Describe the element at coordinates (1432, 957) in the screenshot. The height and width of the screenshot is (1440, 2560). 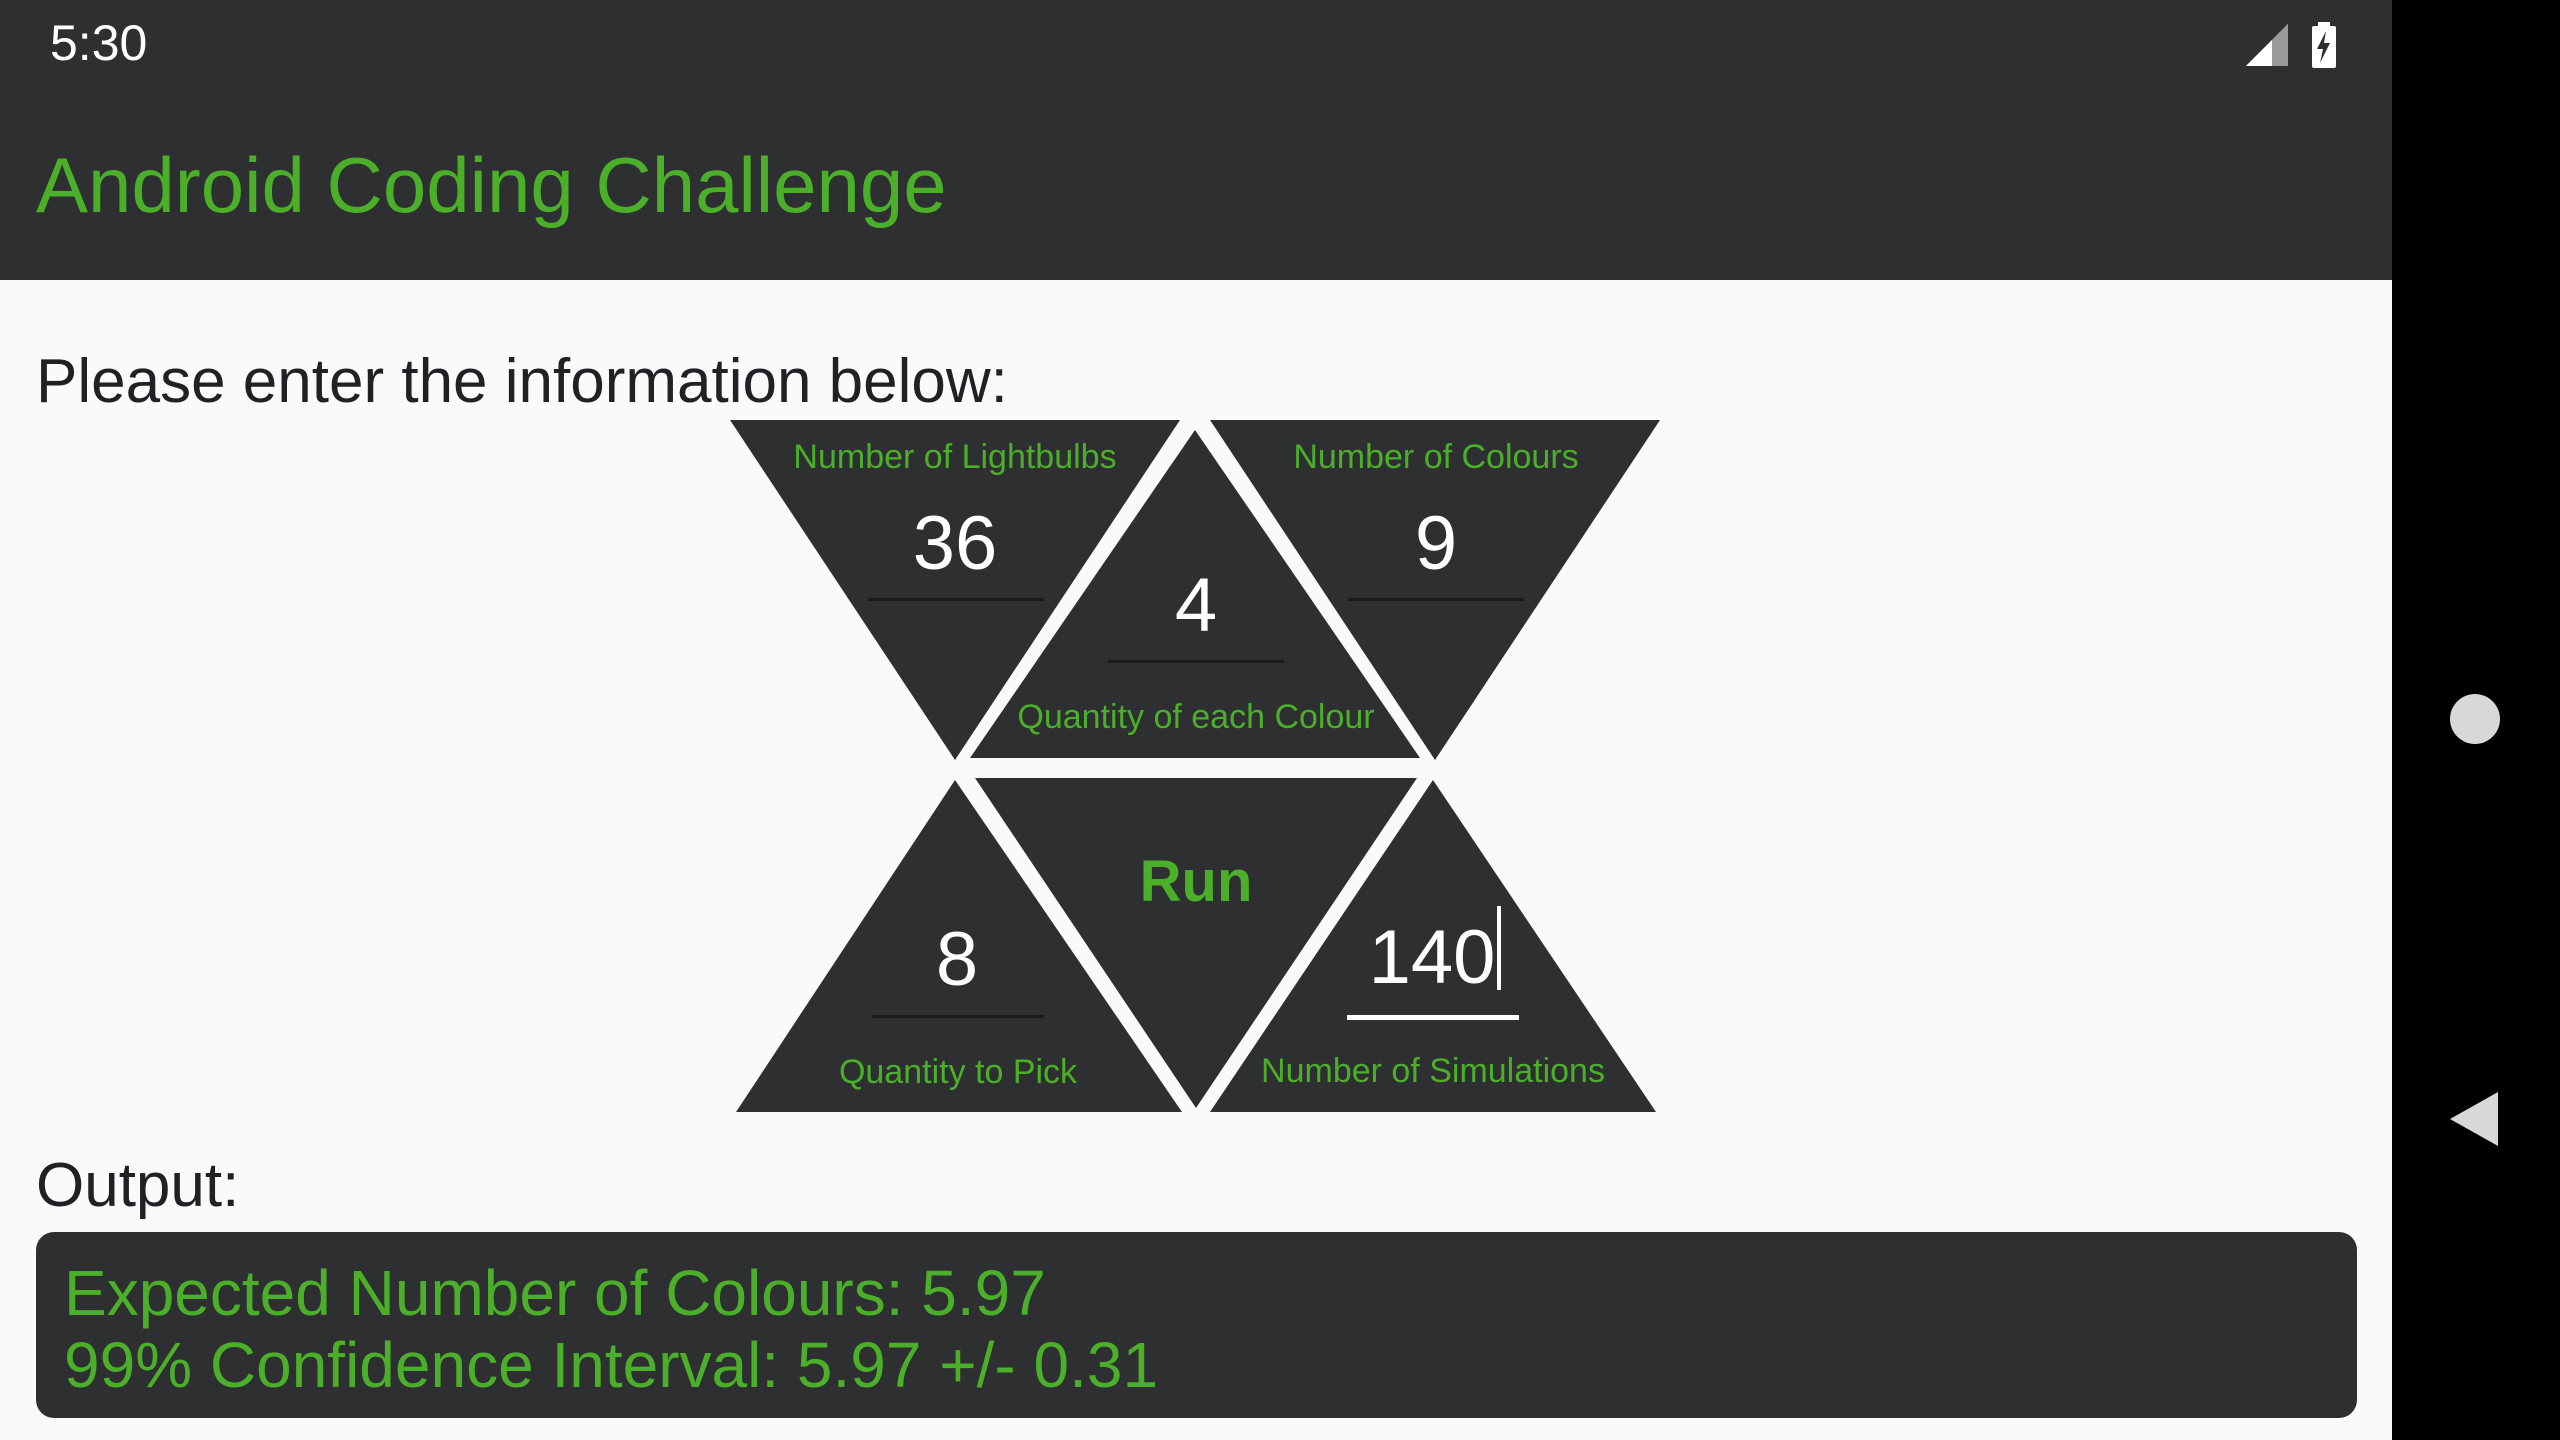
I see `simulations-input: 140` at that location.